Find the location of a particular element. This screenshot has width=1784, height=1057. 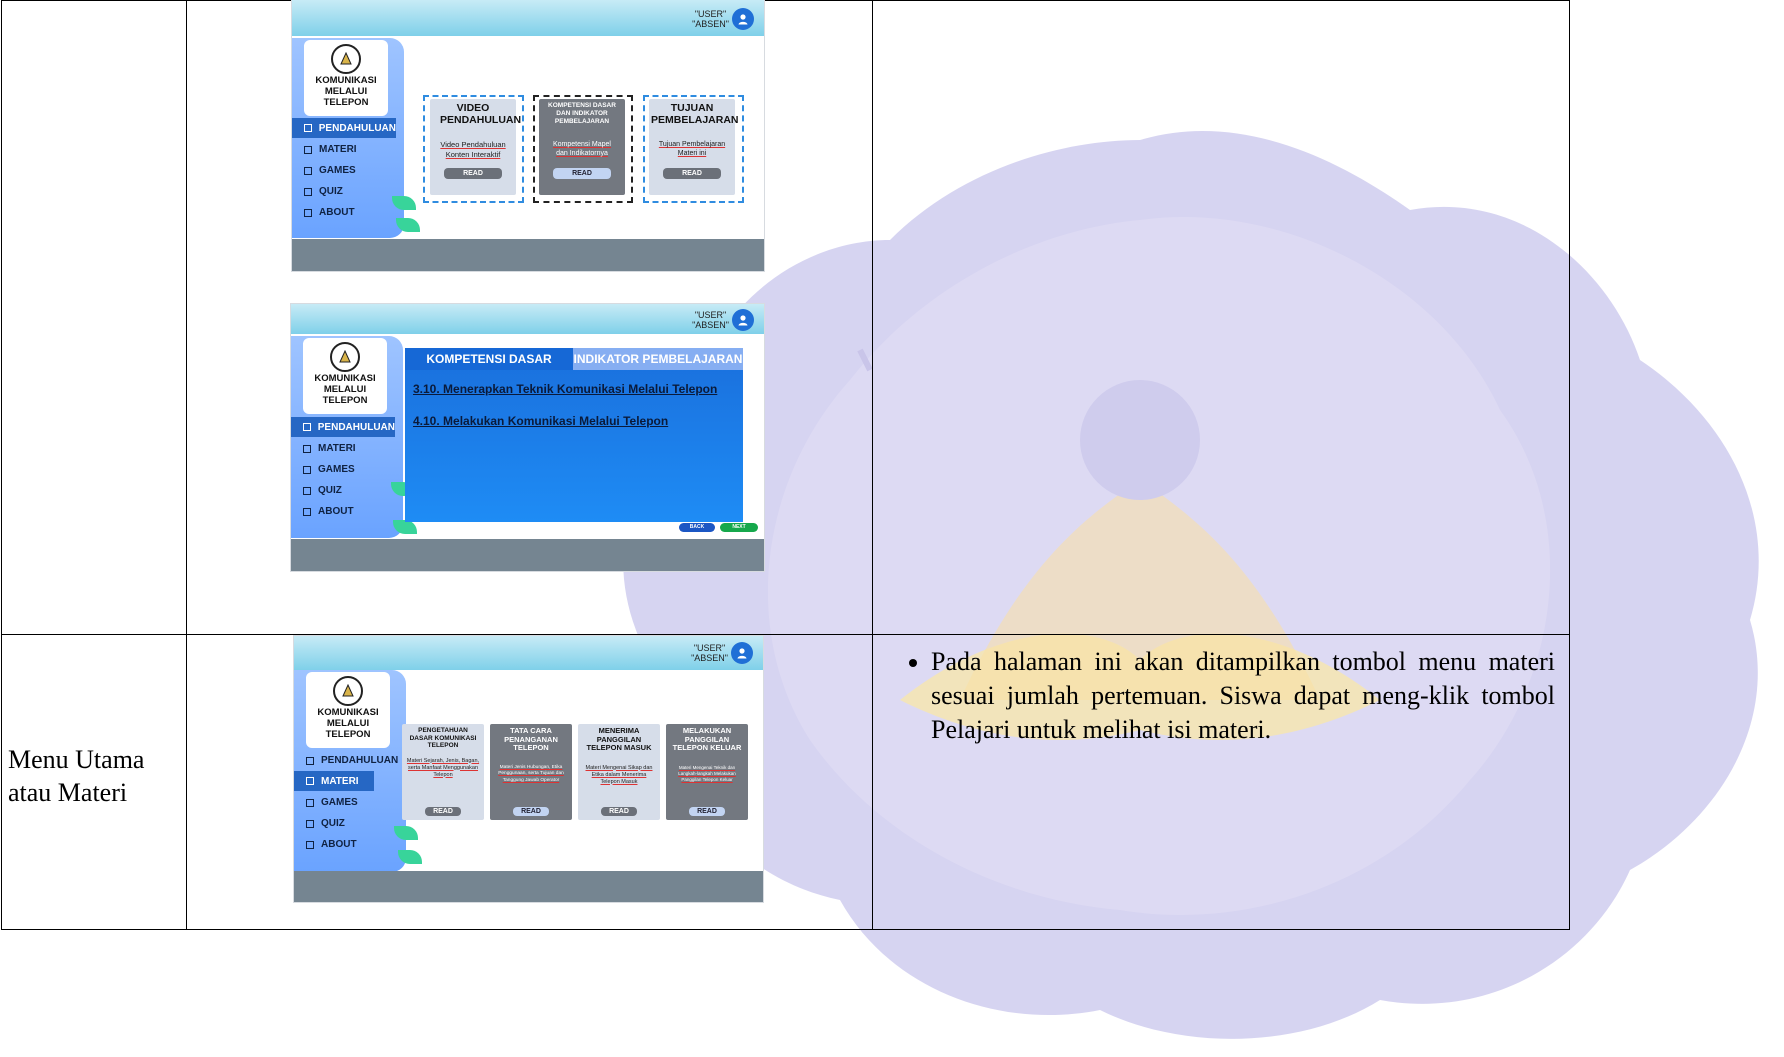

tab-indikator-pembelajaran: INDIKATOR PEMBELAJARAN is located at coordinates (658, 359).